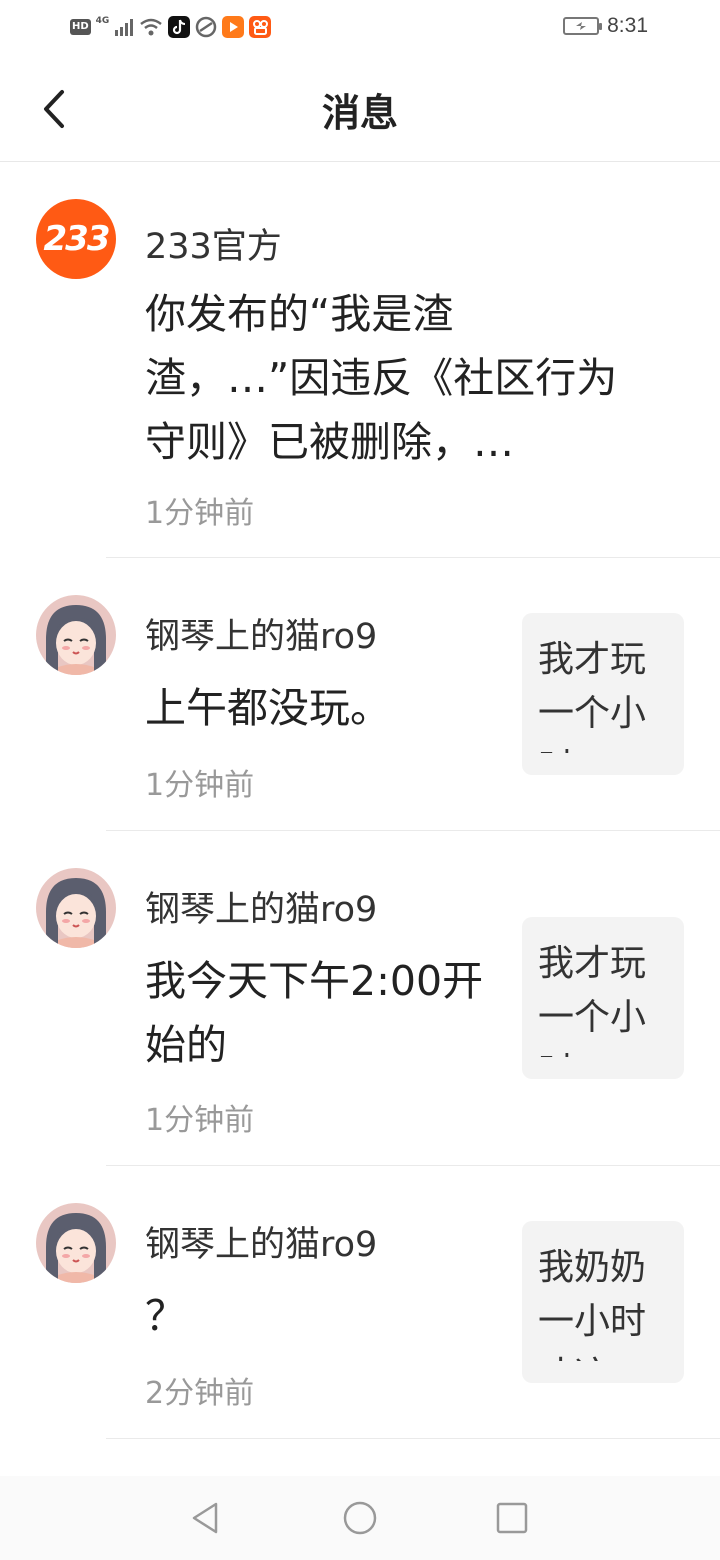  I want to click on page-title: 消息, so click(359, 113).